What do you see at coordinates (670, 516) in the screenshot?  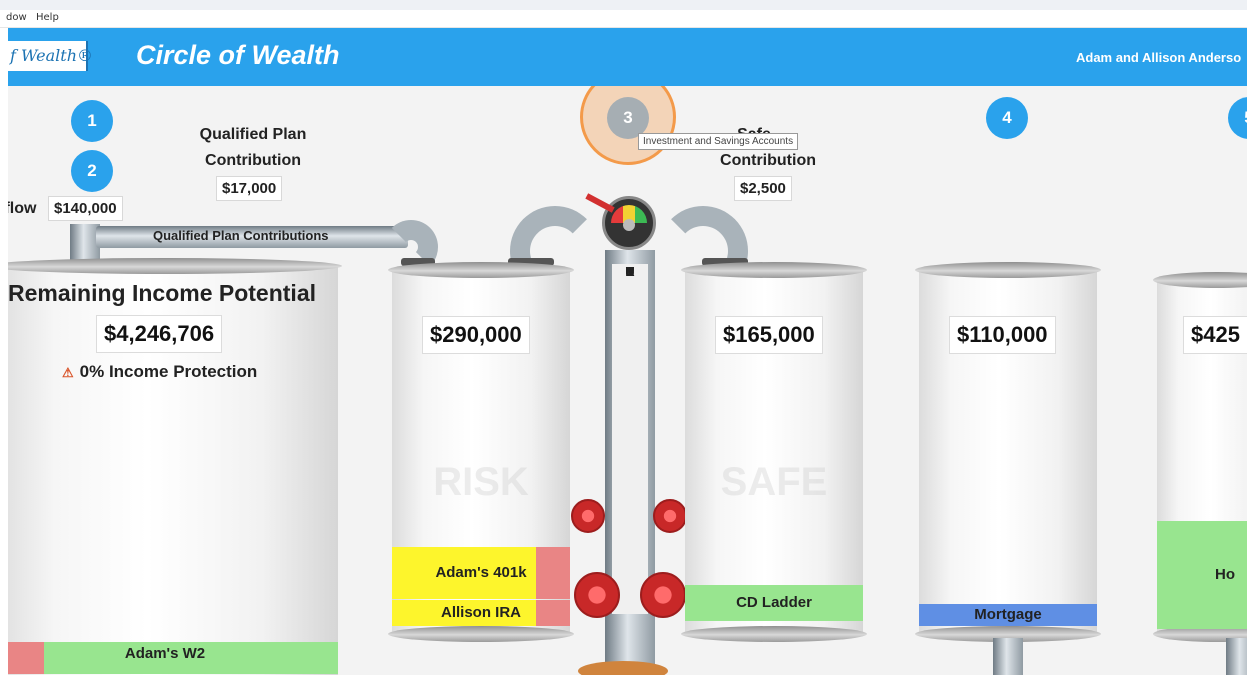 I see `valve-upper-right` at bounding box center [670, 516].